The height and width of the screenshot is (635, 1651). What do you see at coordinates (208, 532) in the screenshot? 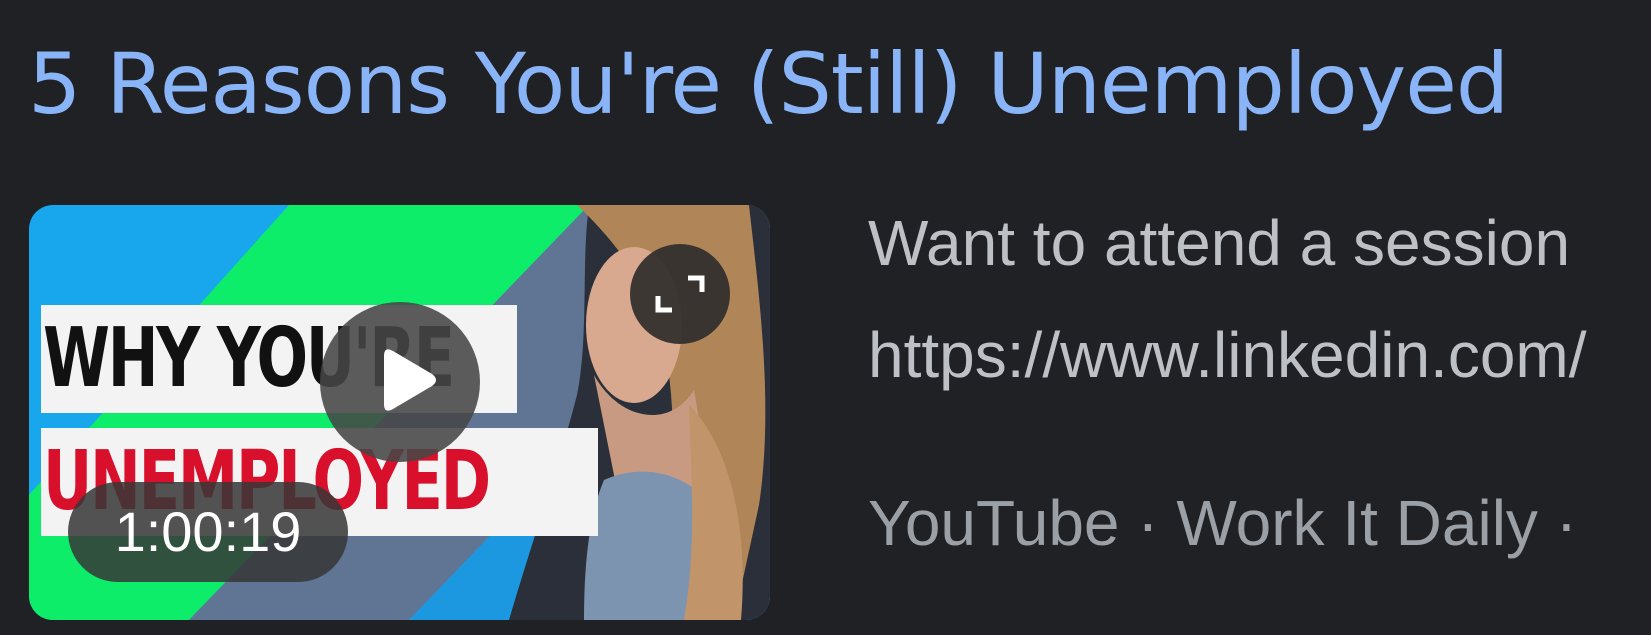
I see `video-duration-badge: 1:00:19` at bounding box center [208, 532].